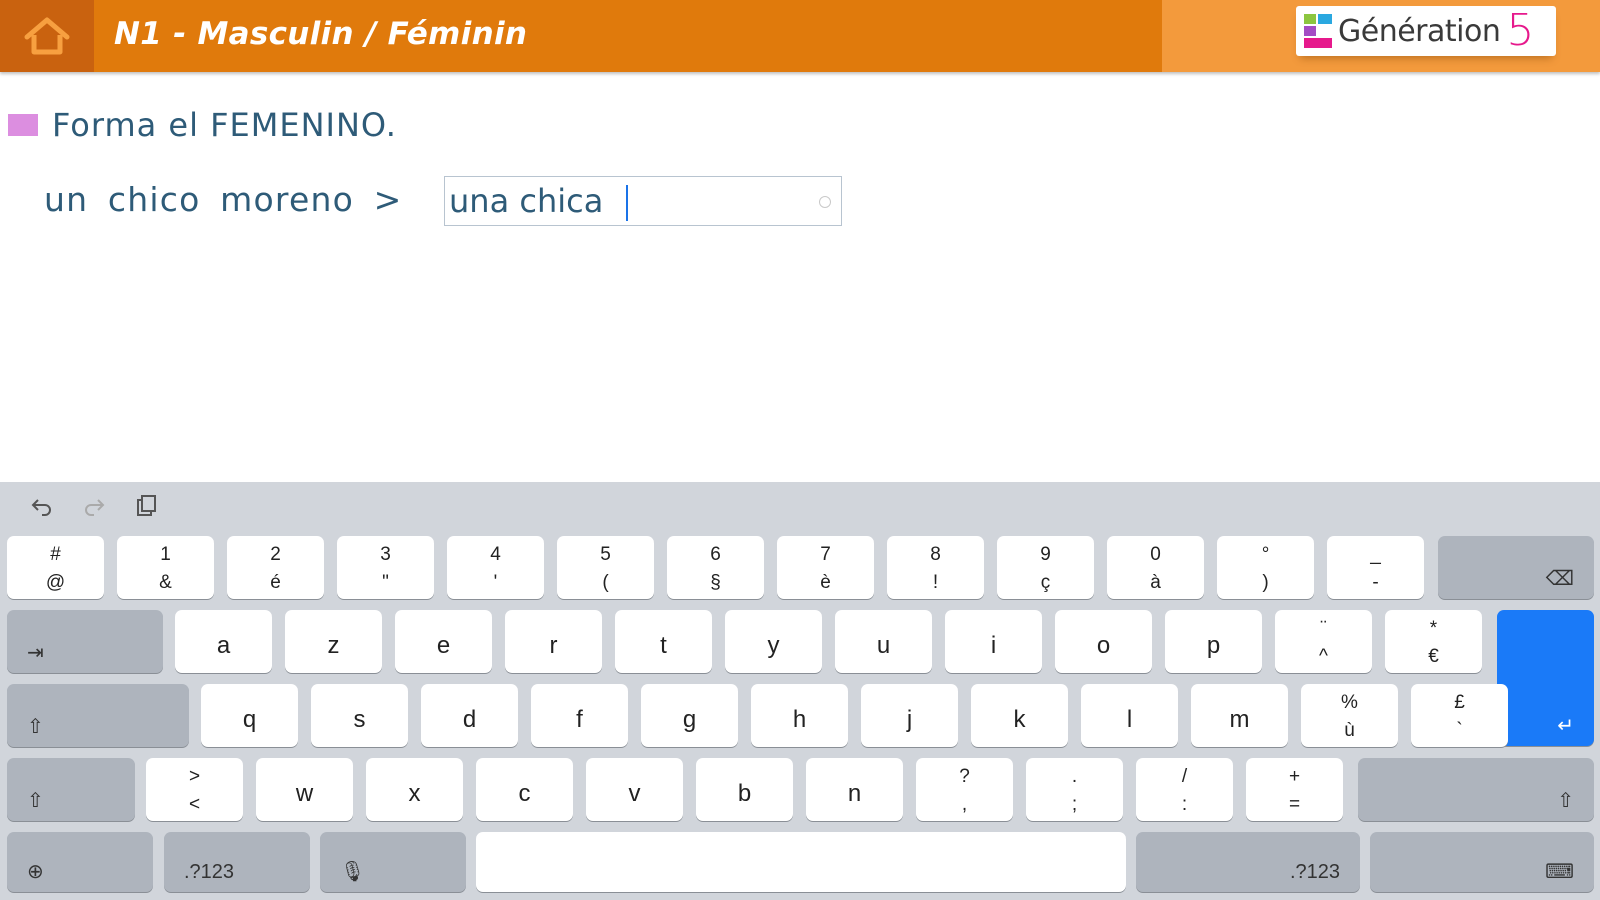  Describe the element at coordinates (800, 506) in the screenshot. I see `keyboard-toolbar` at that location.